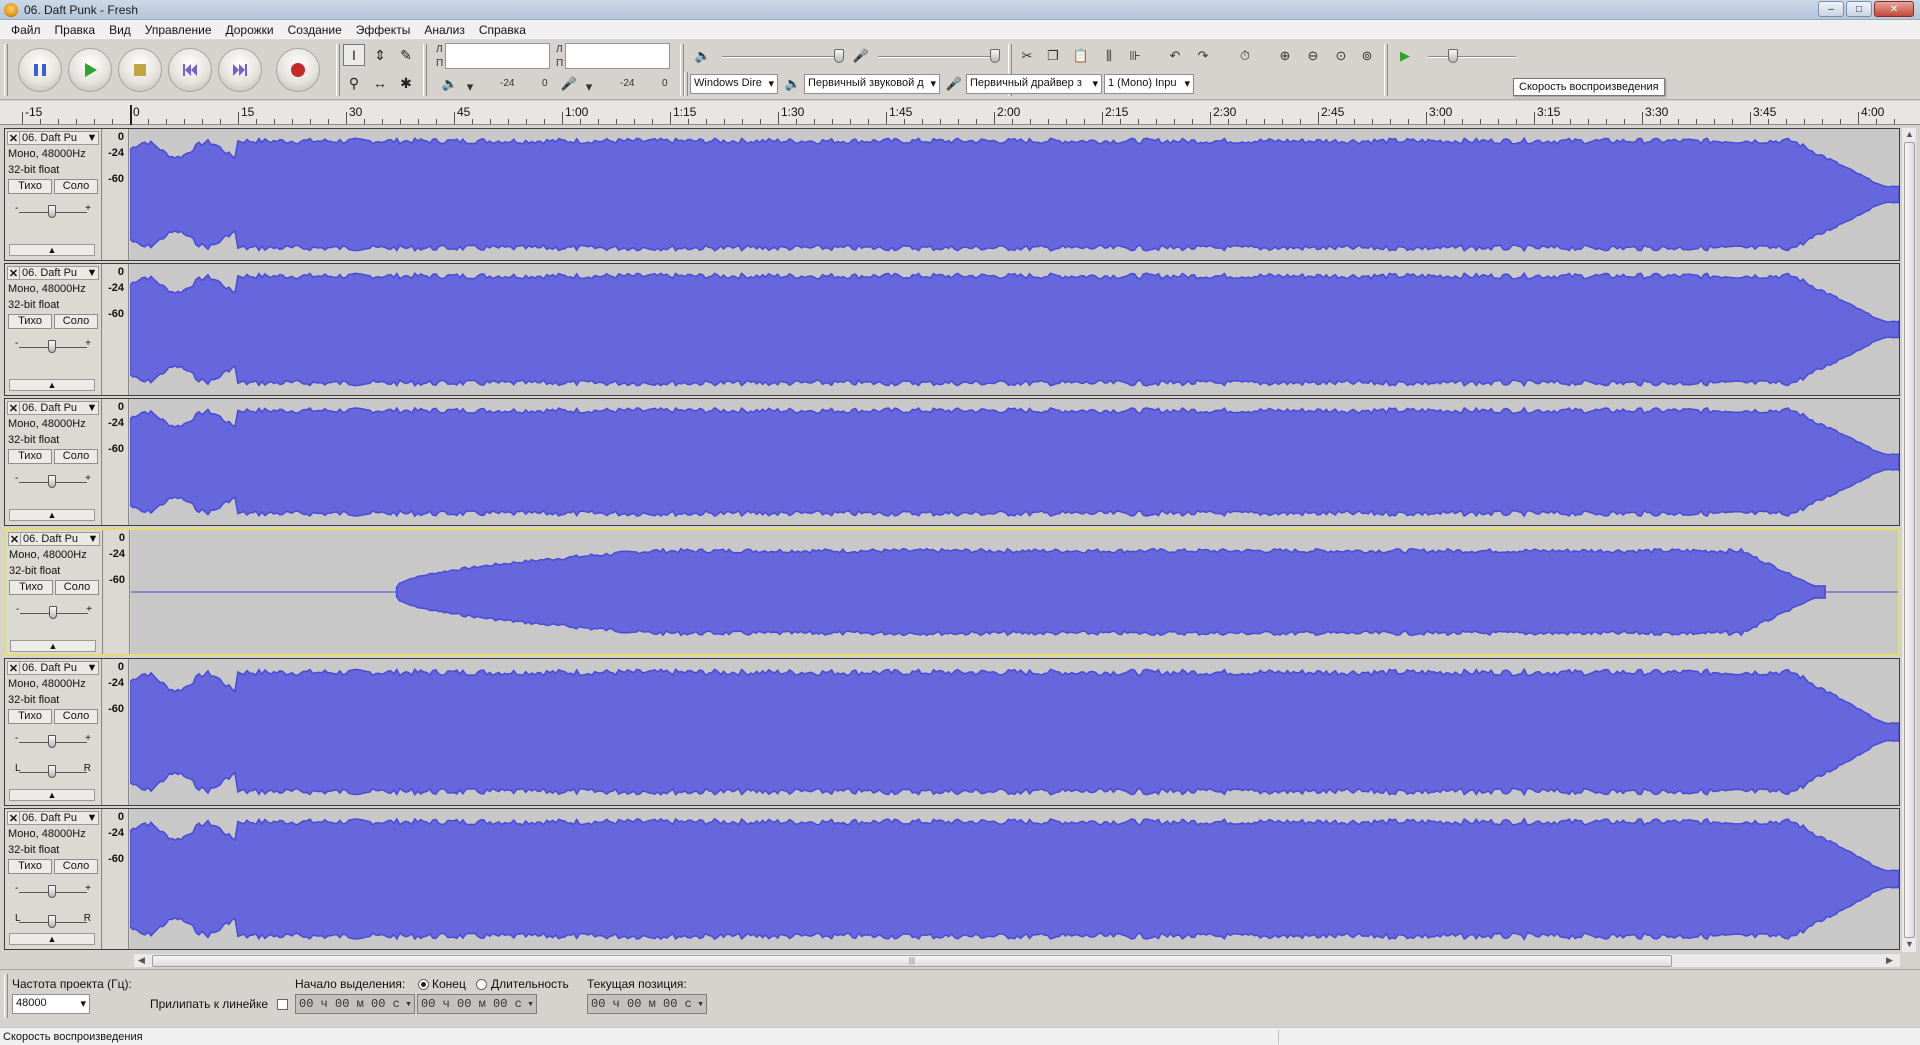 This screenshot has width=1920, height=1045. Describe the element at coordinates (444, 30) in the screenshot. I see `menu-analyze: Анализ` at that location.